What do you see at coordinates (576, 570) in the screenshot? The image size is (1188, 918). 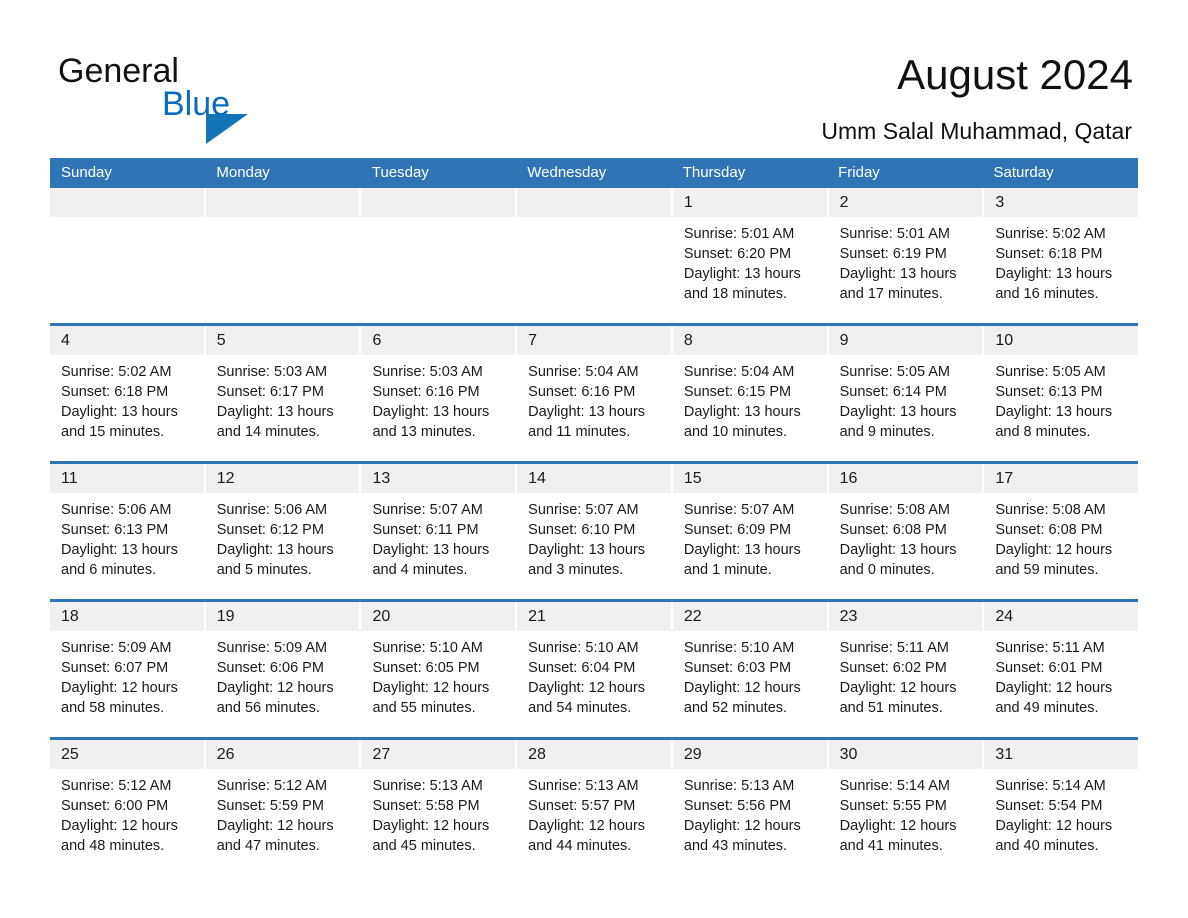 I see `daylight-text-cont: and 3 minutes.` at bounding box center [576, 570].